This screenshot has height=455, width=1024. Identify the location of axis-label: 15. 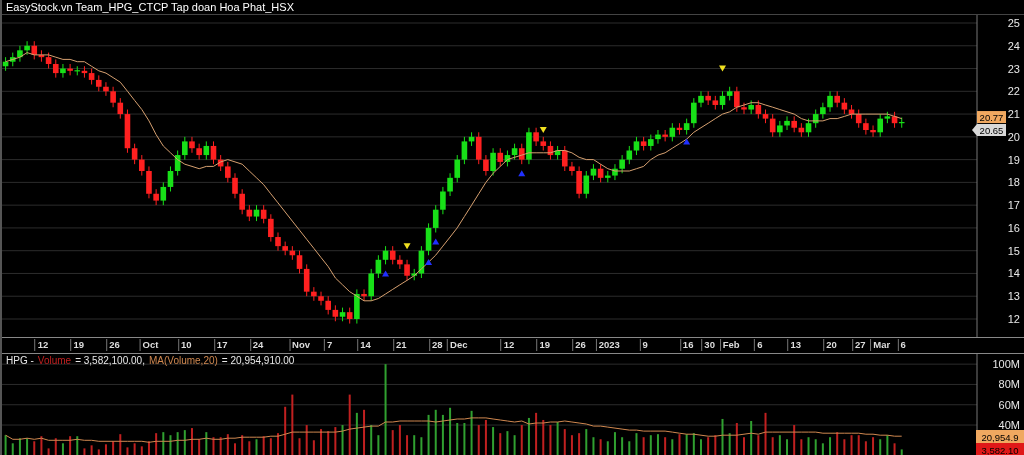
(1013, 250).